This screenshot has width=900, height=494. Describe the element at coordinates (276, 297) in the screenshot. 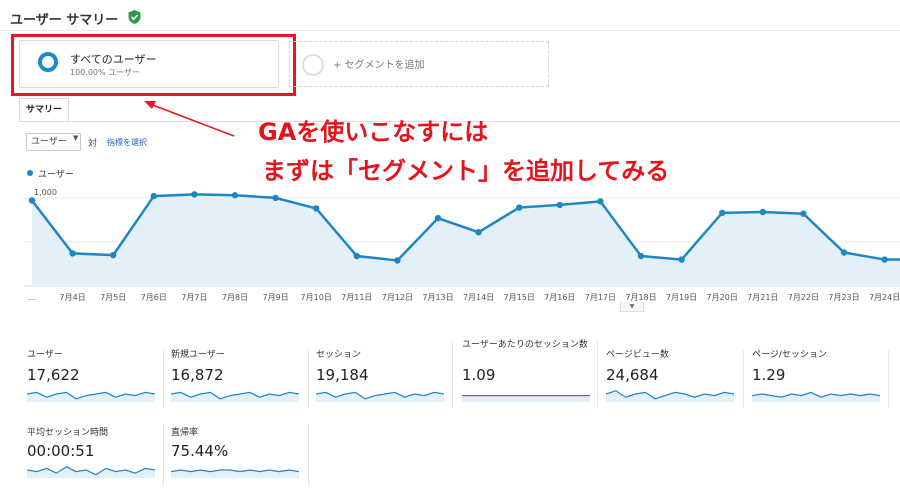

I see `x-tick-label: 7月9日` at that location.